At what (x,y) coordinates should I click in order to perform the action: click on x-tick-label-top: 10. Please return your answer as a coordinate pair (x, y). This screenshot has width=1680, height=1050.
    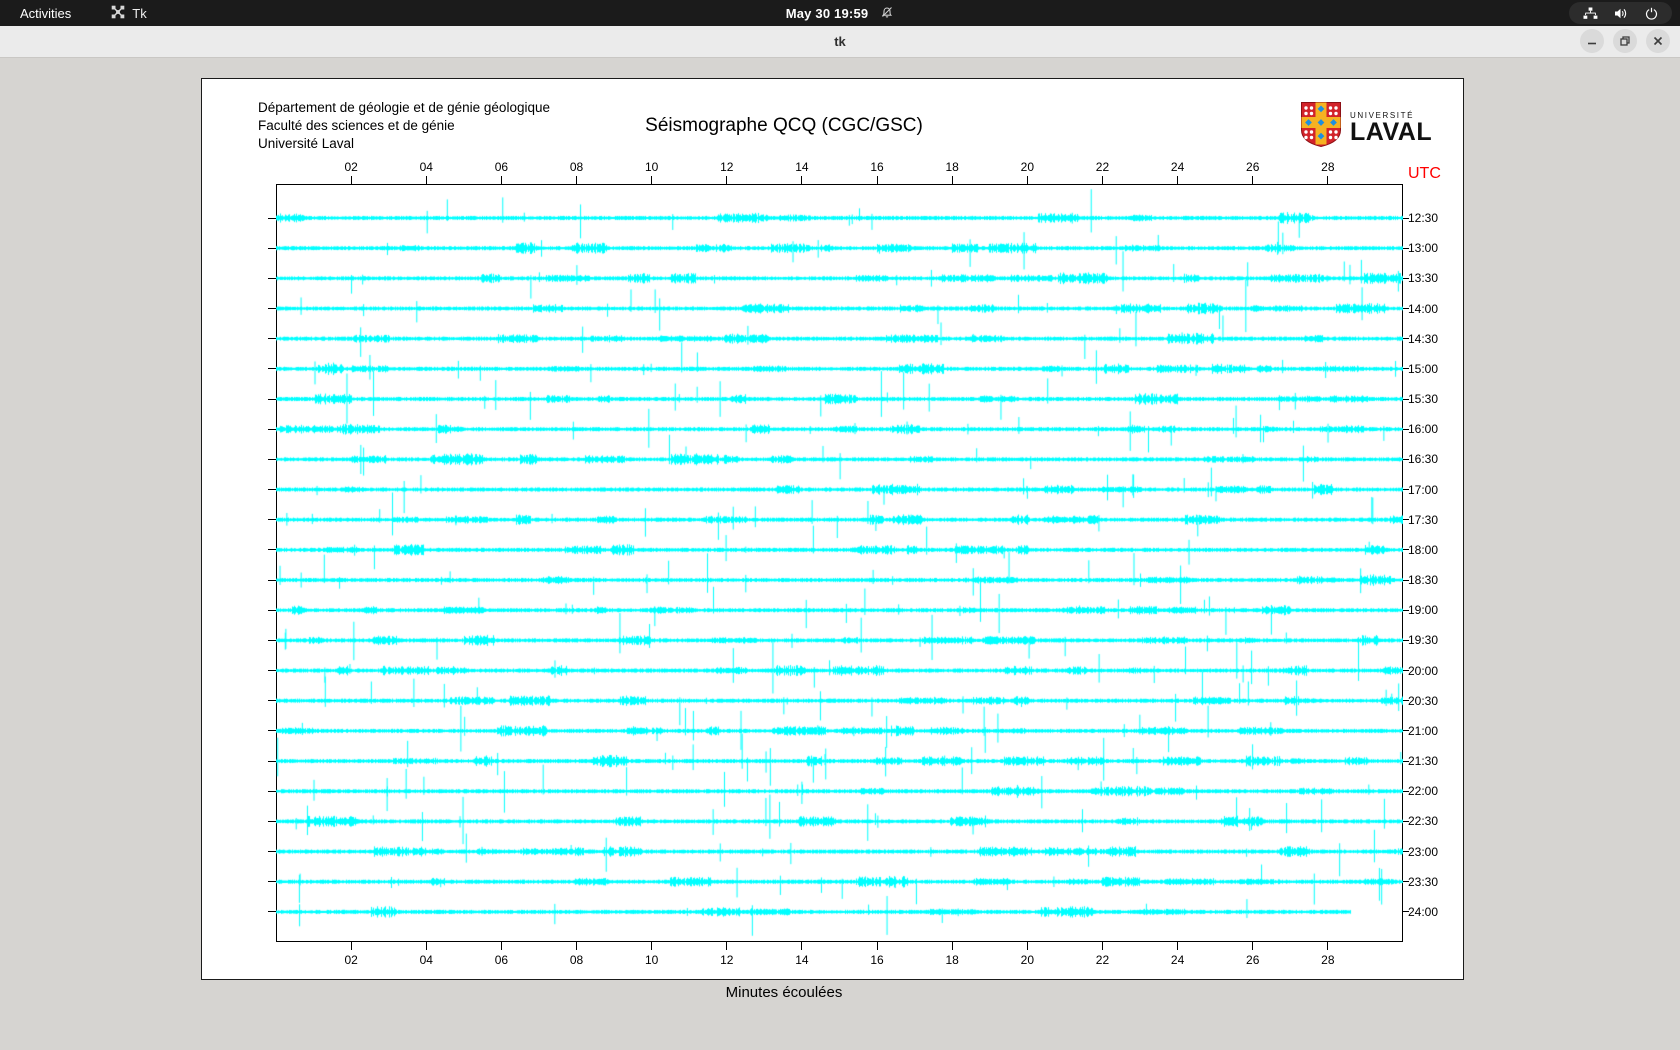
    Looking at the image, I should click on (651, 167).